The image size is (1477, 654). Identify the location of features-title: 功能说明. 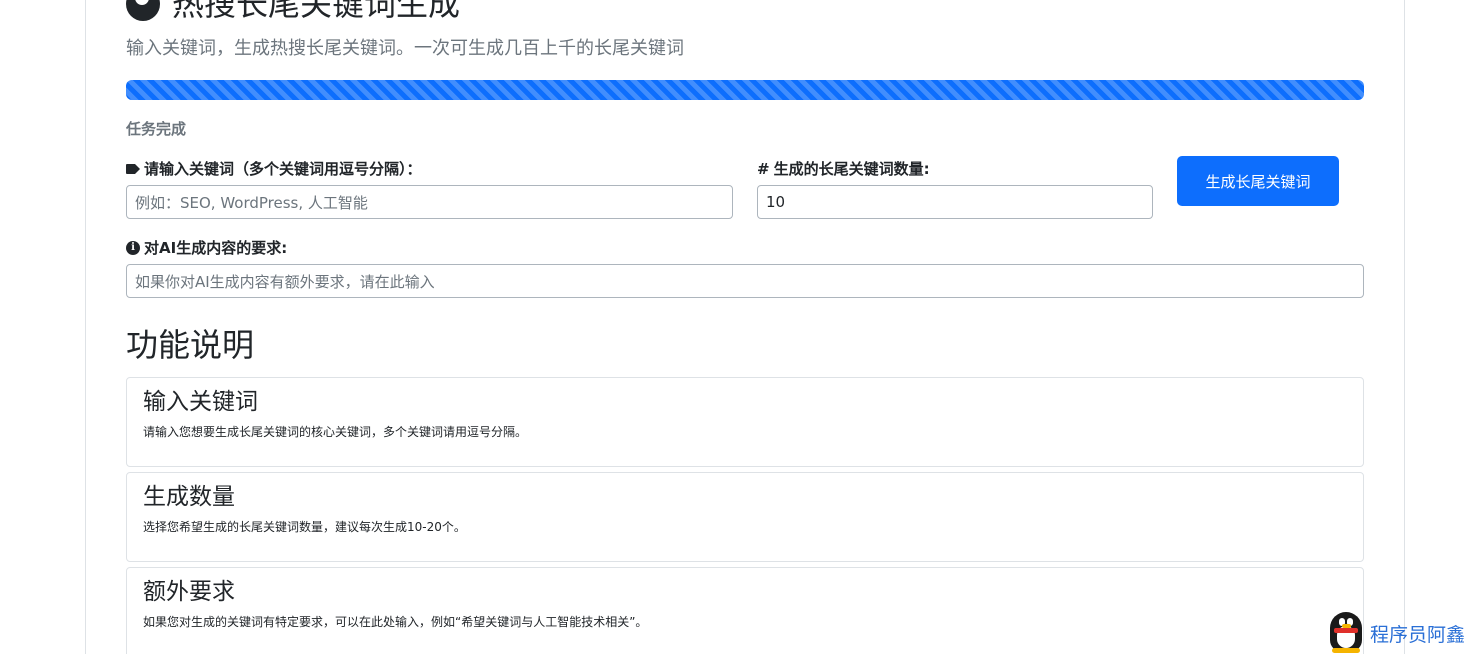
(190, 345).